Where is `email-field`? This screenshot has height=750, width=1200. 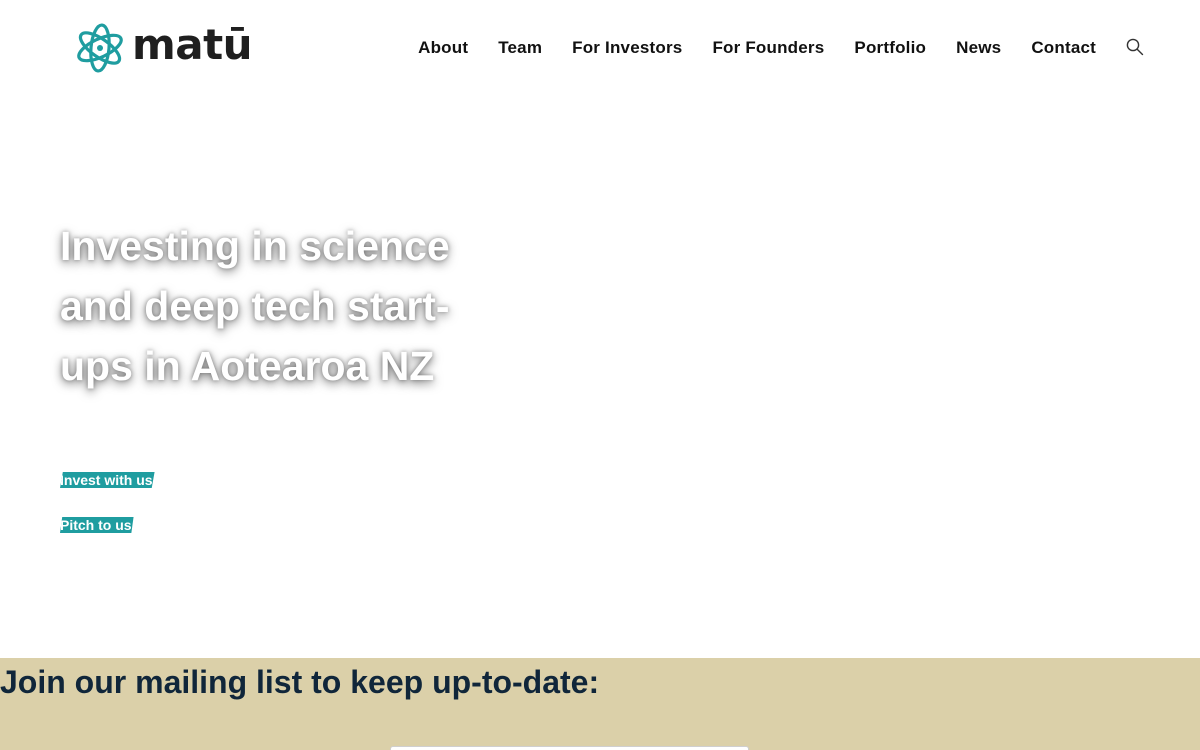
email-field is located at coordinates (569, 748).